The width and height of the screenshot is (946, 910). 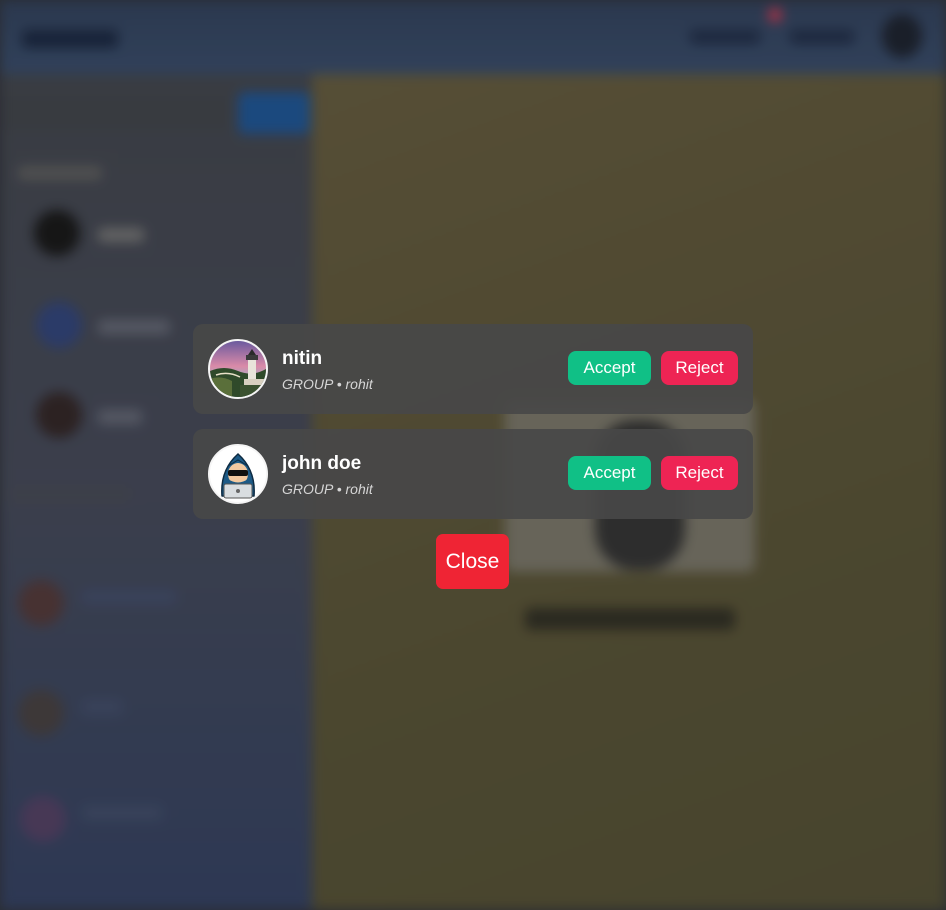 What do you see at coordinates (302, 358) in the screenshot?
I see `requester-name: nitin` at bounding box center [302, 358].